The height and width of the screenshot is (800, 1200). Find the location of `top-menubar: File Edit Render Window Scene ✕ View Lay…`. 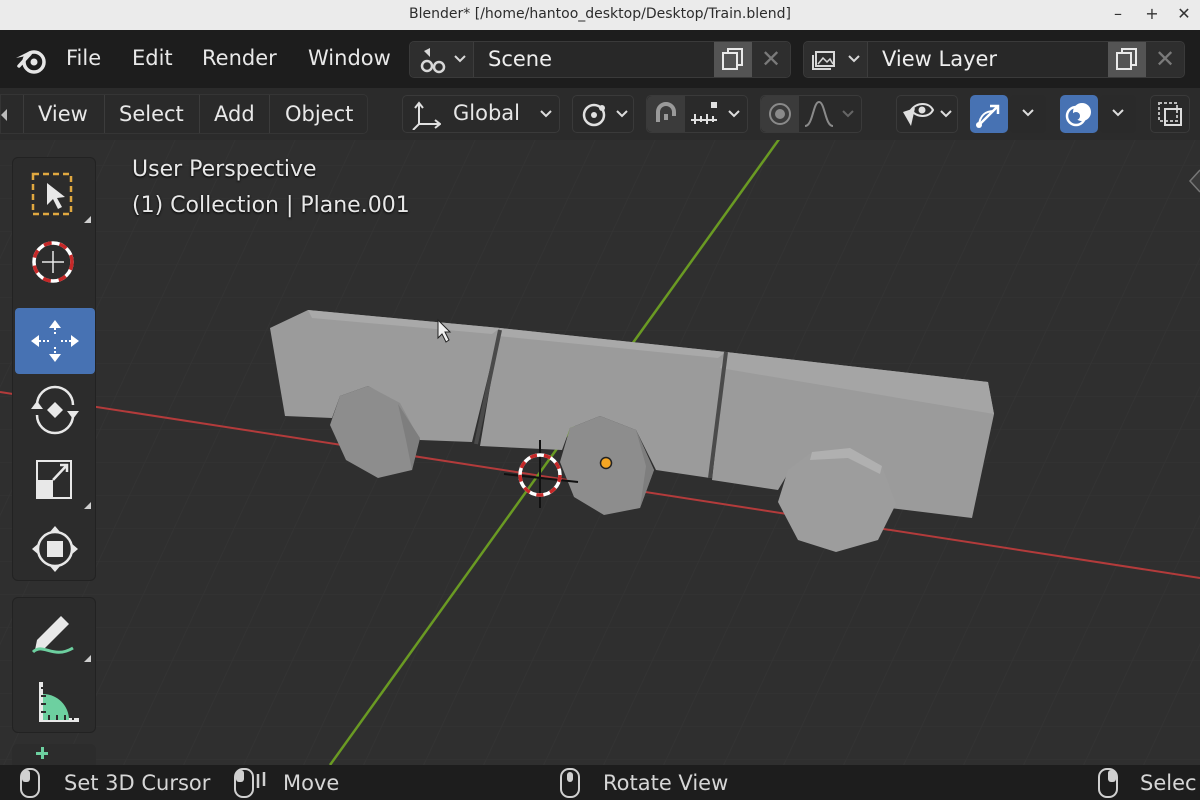

top-menubar: File Edit Render Window Scene ✕ View Lay… is located at coordinates (600, 59).